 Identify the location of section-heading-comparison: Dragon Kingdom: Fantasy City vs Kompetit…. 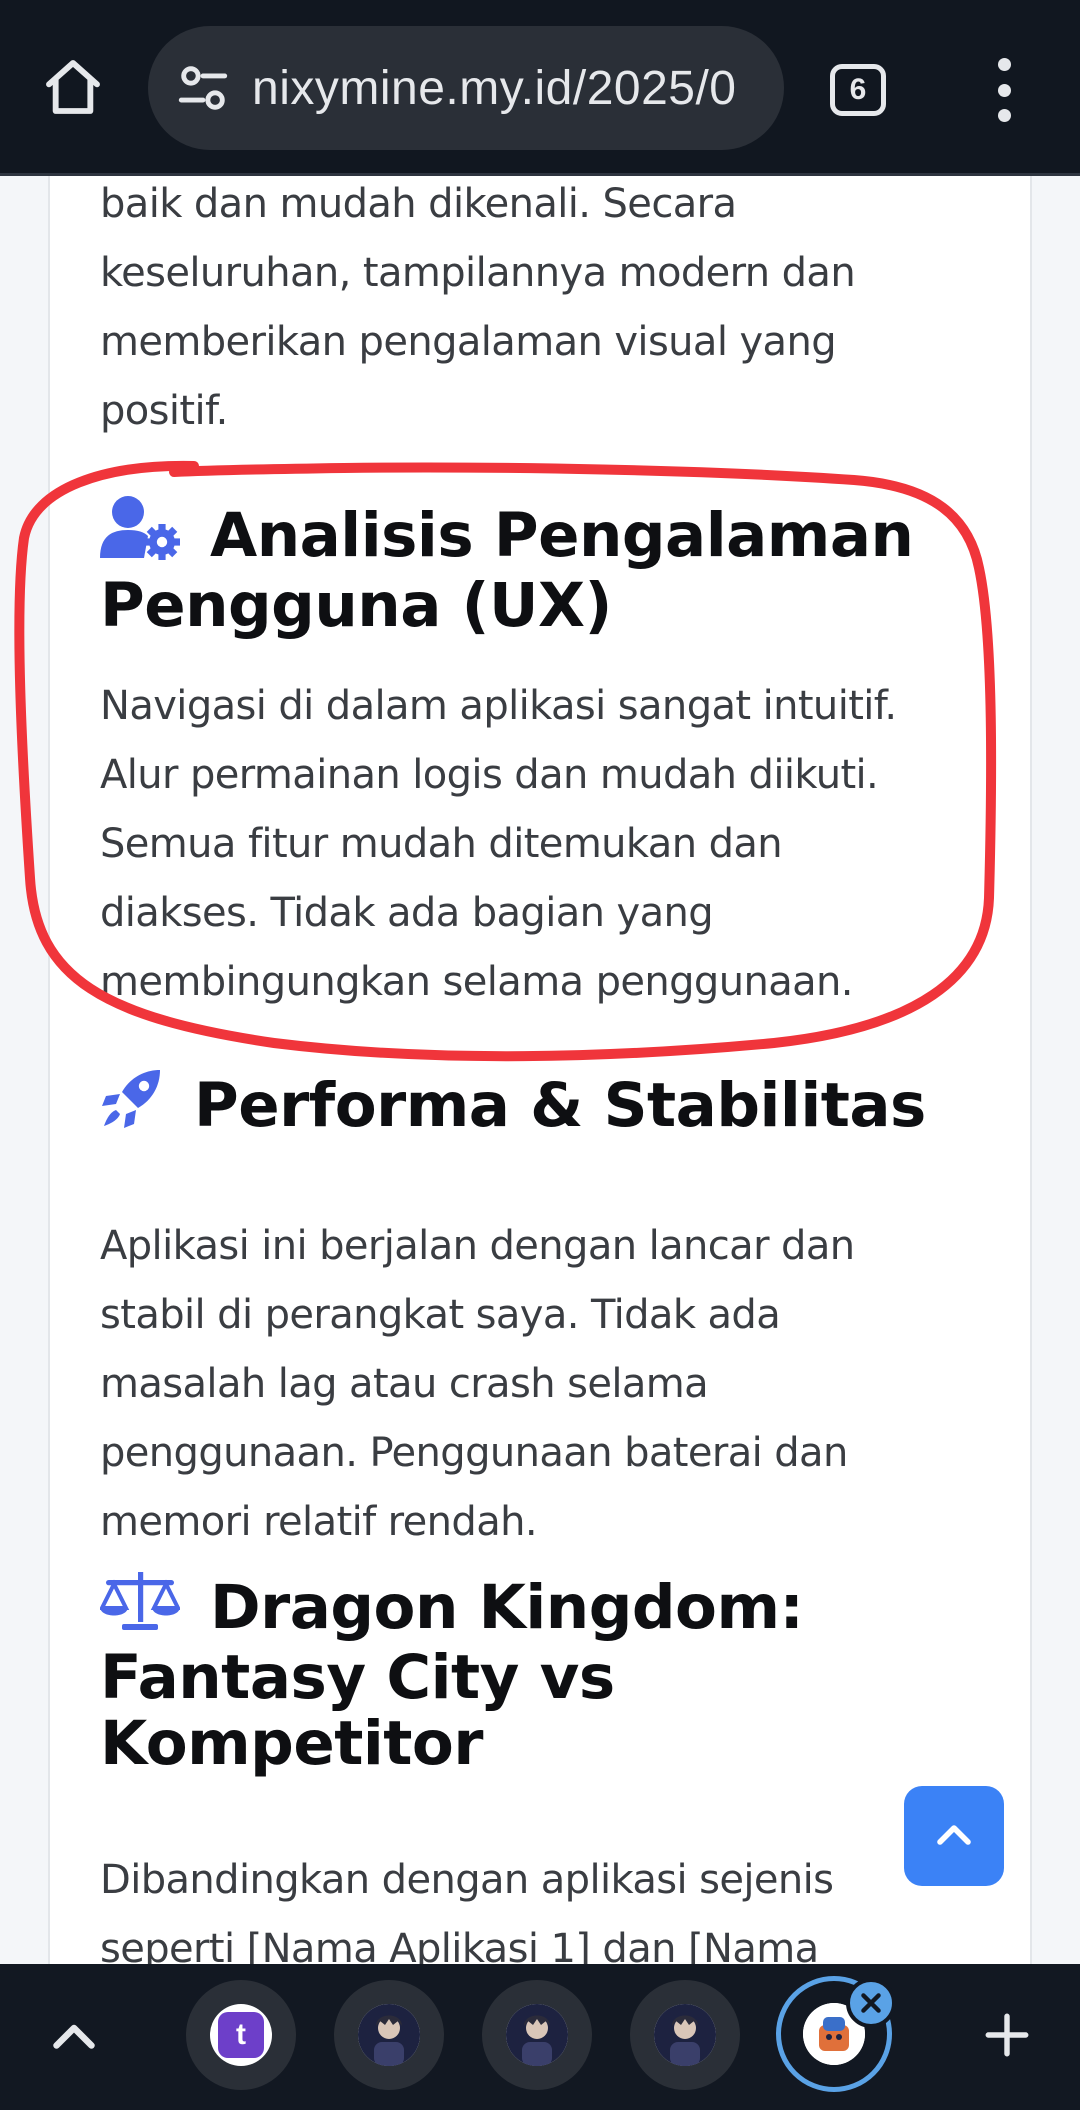
(549, 1674).